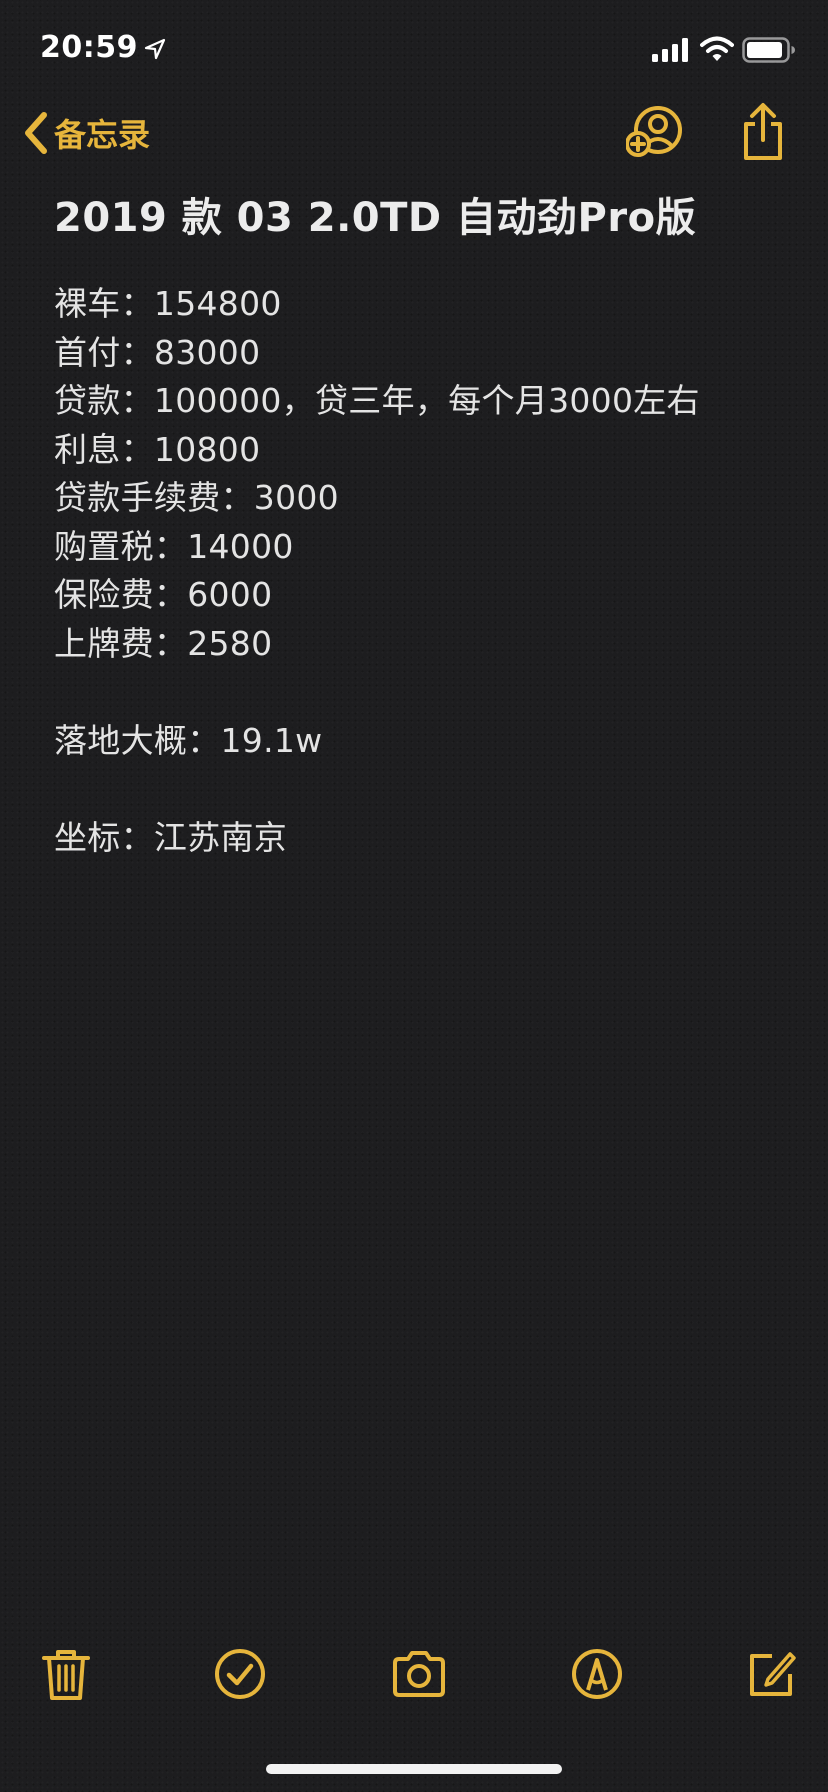 The width and height of the screenshot is (828, 1792). I want to click on trash-icon, so click(66, 1675).